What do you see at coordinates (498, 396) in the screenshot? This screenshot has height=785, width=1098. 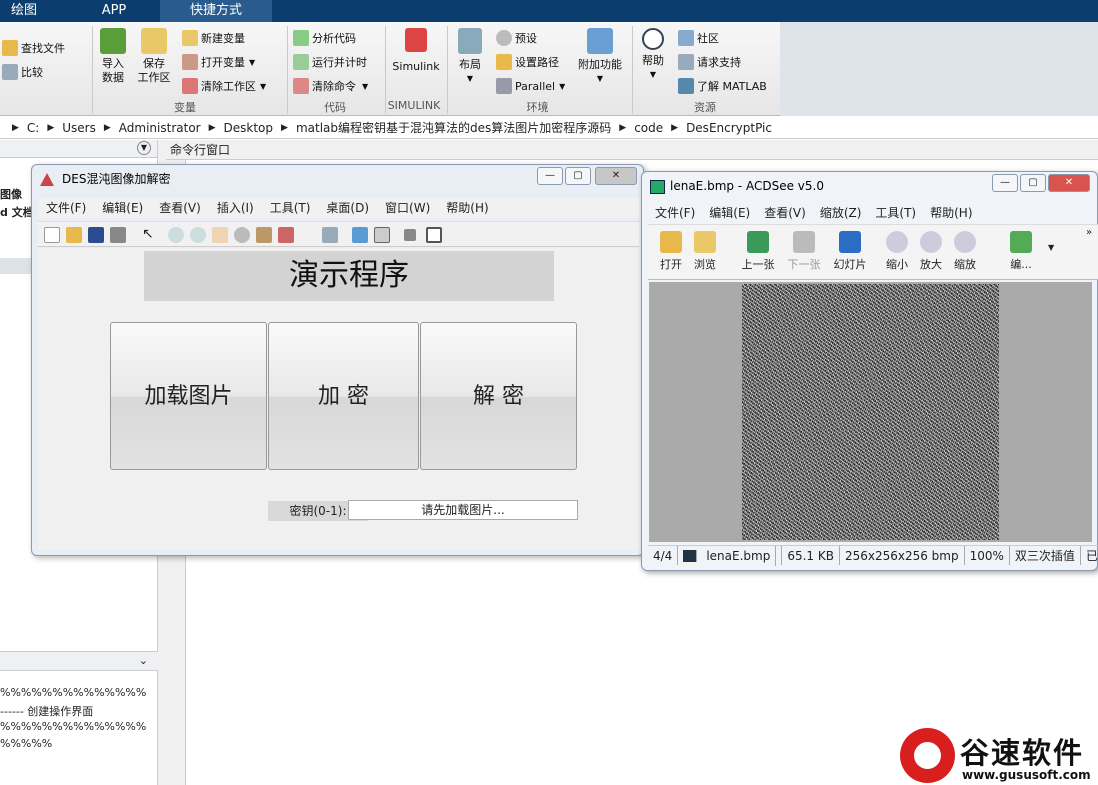 I see `decrypt-button: 解 密` at bounding box center [498, 396].